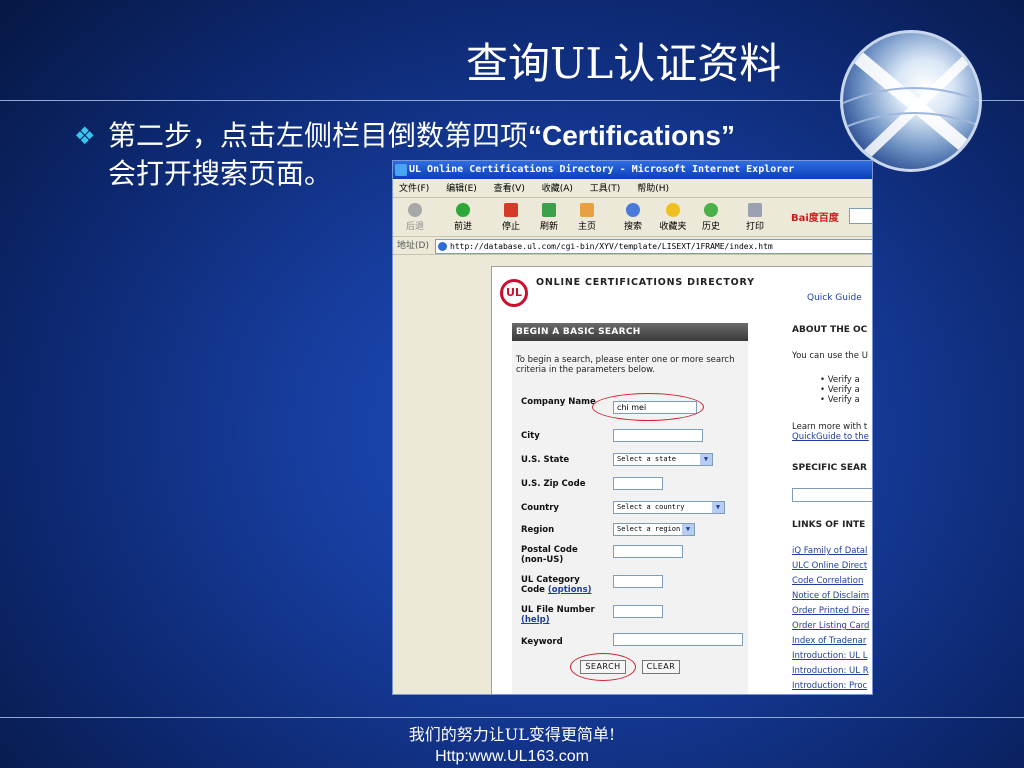 The image size is (1024, 768). I want to click on menu-view: 查看(V), so click(509, 189).